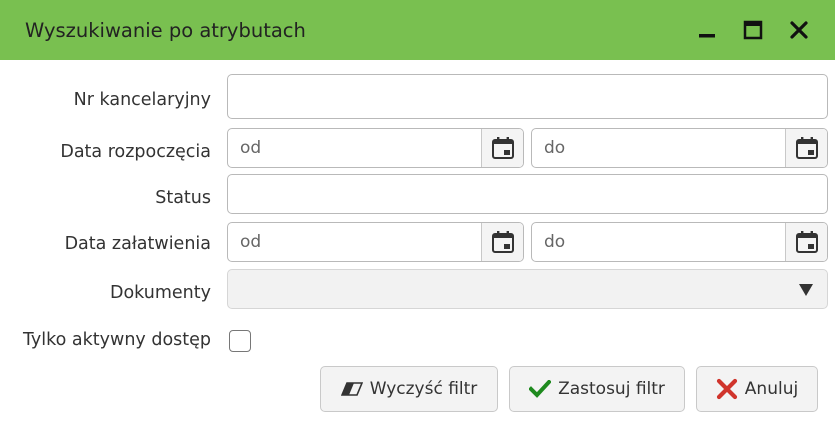  I want to click on data-rozpoczecia-from-field, so click(375, 148).